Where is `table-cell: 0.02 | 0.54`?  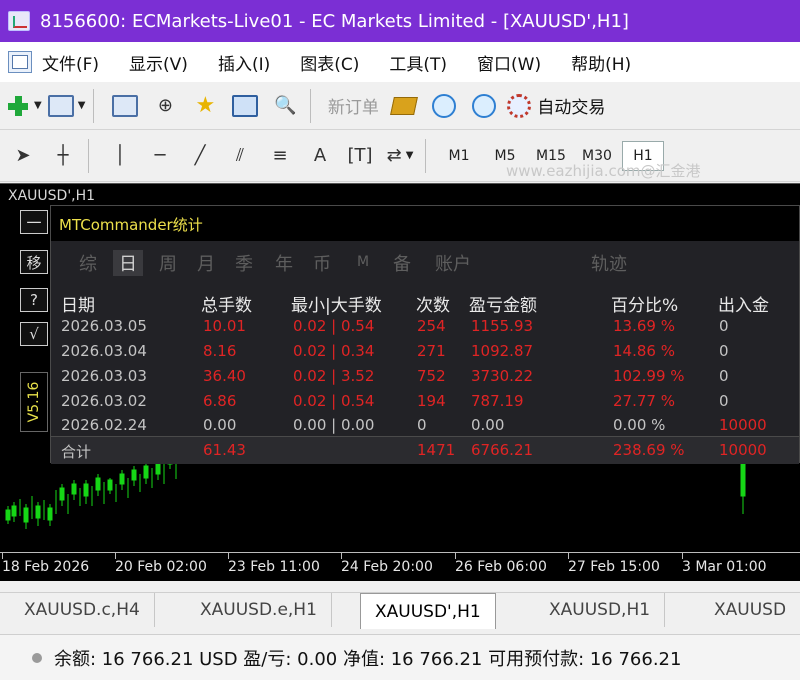
table-cell: 0.02 | 0.54 is located at coordinates (334, 401).